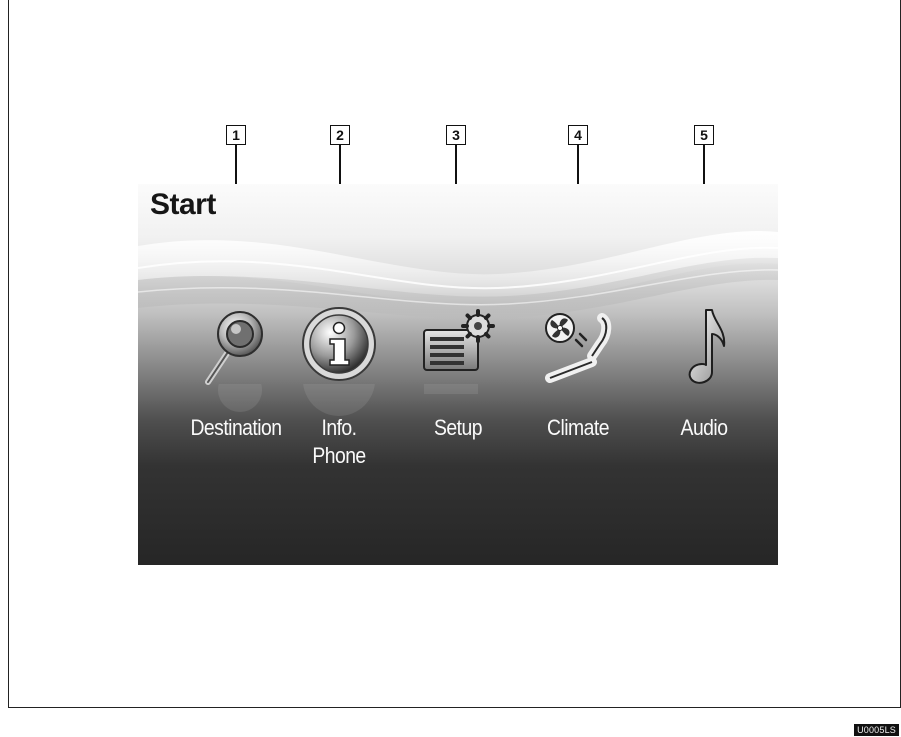 Image resolution: width=901 pixels, height=737 pixels. What do you see at coordinates (578, 135) in the screenshot?
I see `callout-4: 4` at bounding box center [578, 135].